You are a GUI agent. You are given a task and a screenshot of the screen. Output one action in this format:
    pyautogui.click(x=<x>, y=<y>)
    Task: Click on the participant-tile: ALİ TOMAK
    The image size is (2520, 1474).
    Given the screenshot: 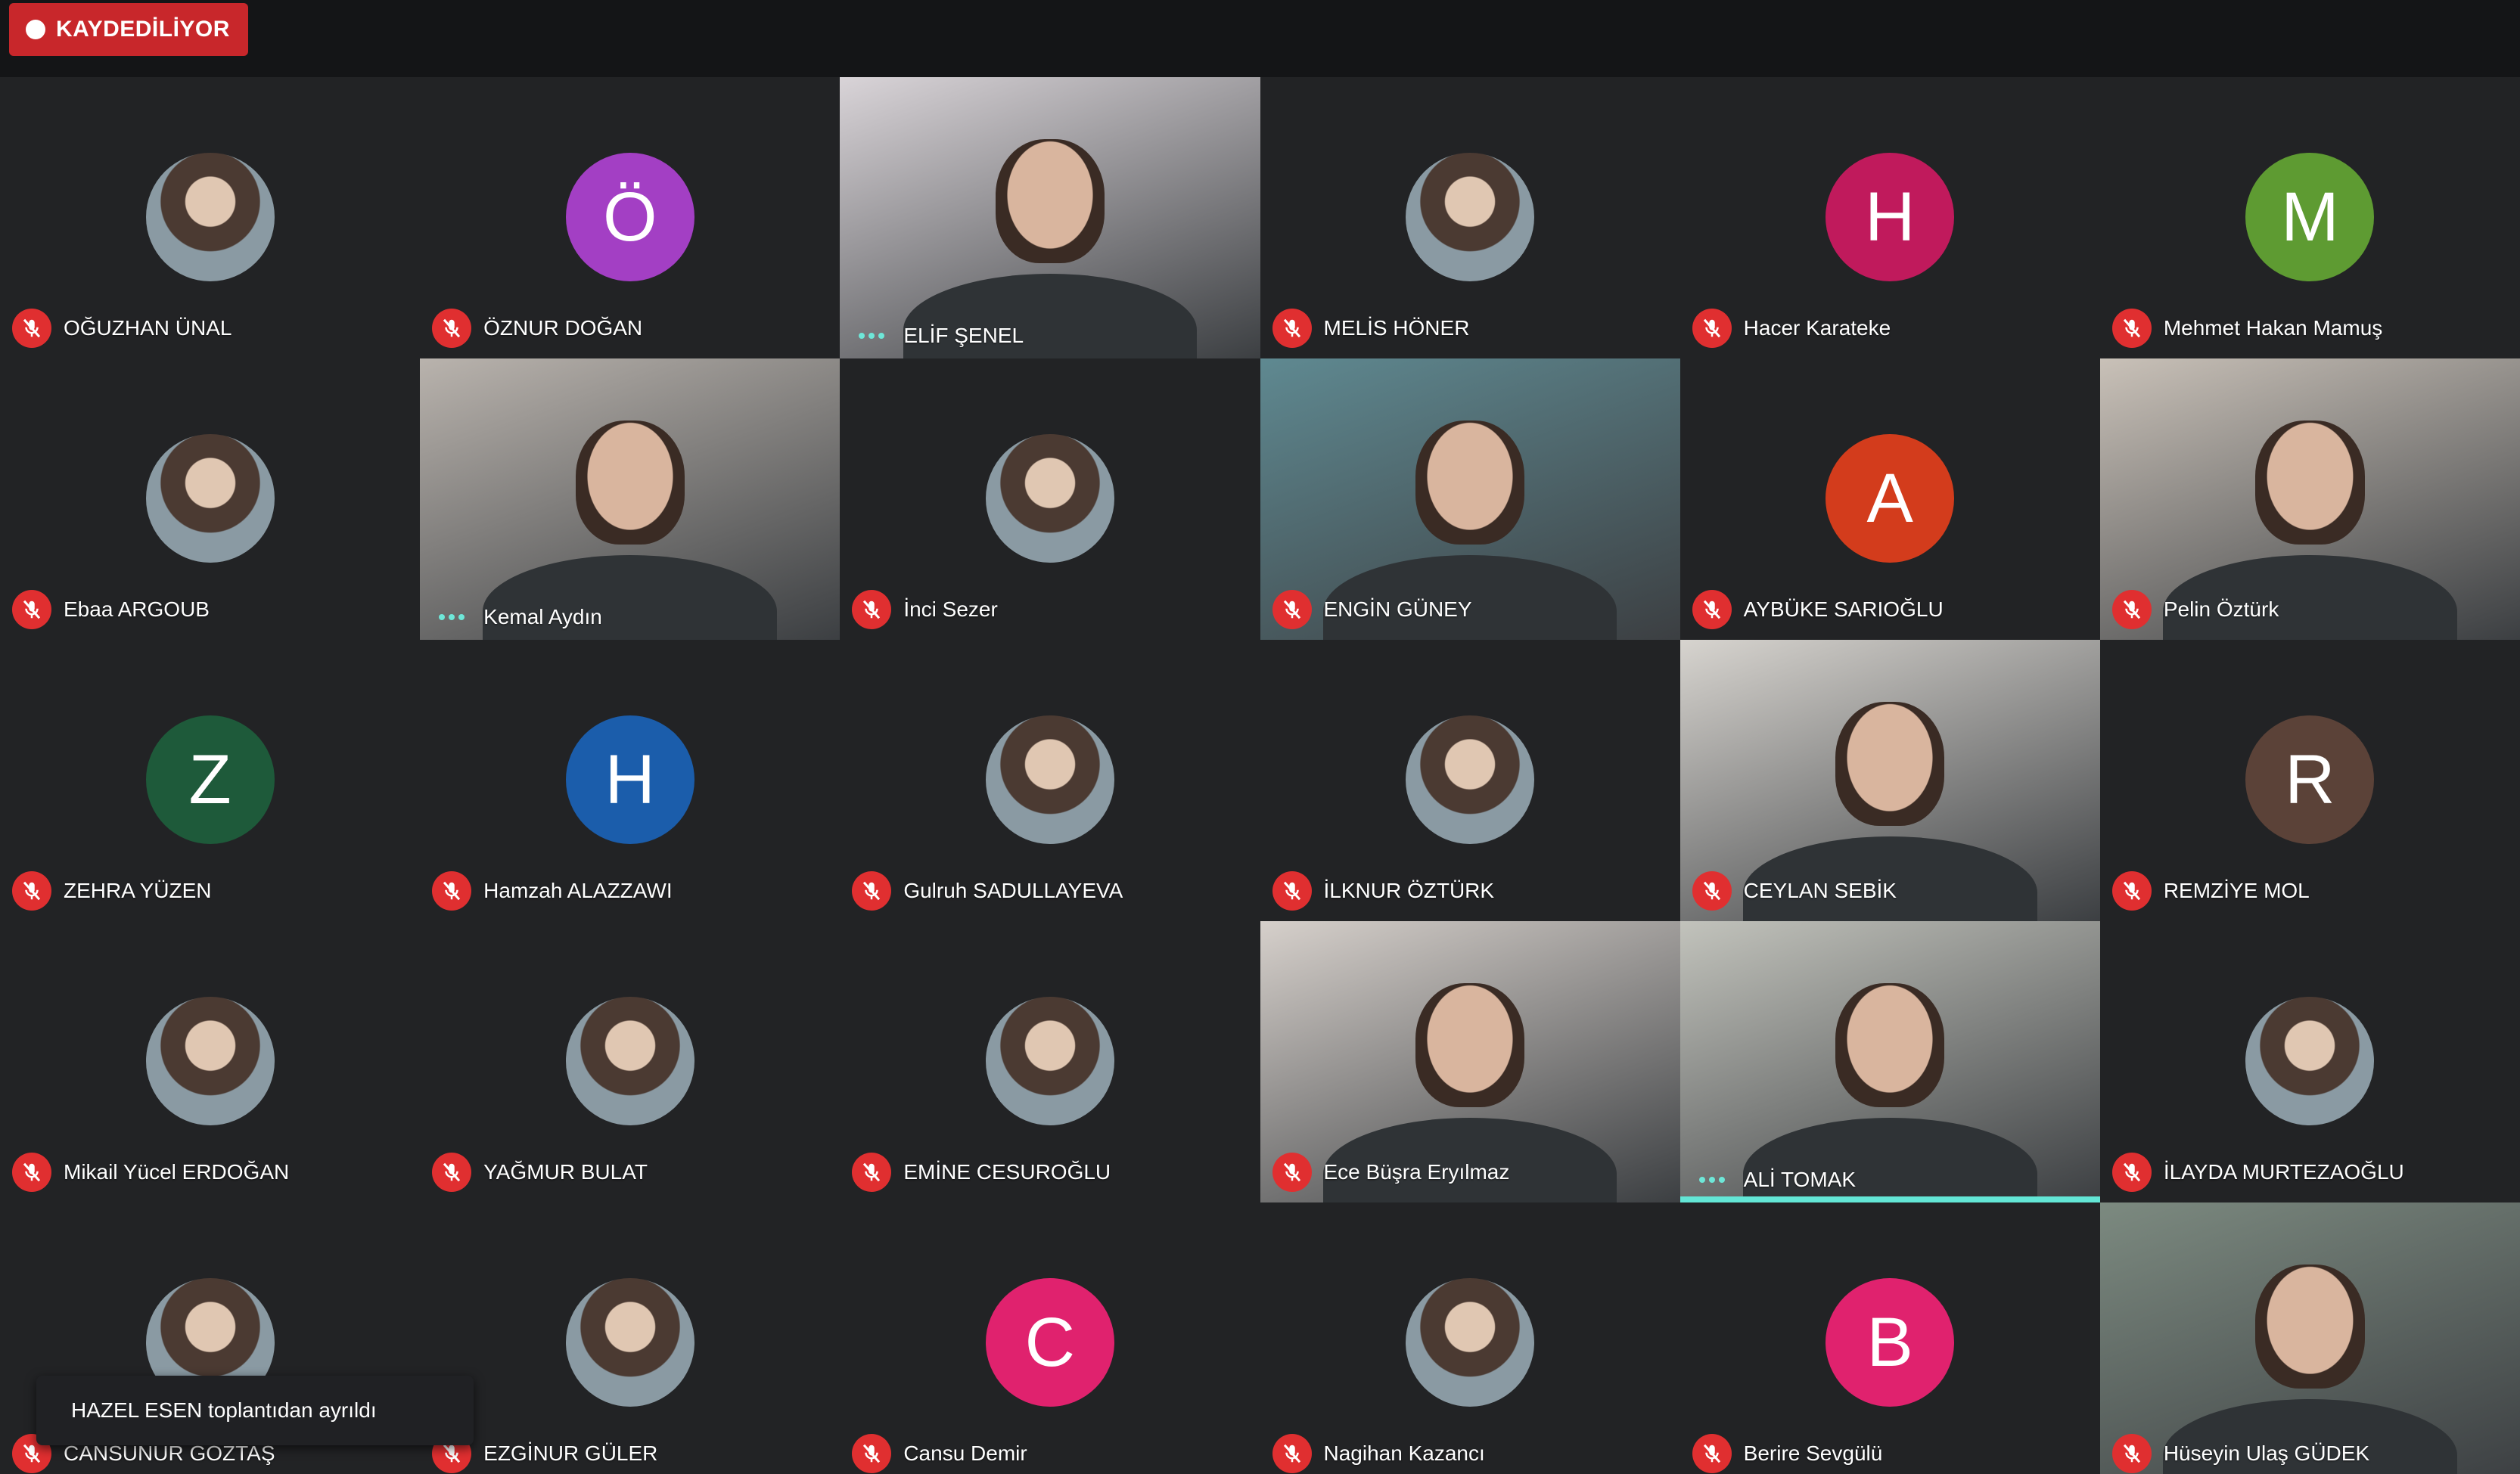 What is the action you would take?
    pyautogui.click(x=1890, y=1061)
    